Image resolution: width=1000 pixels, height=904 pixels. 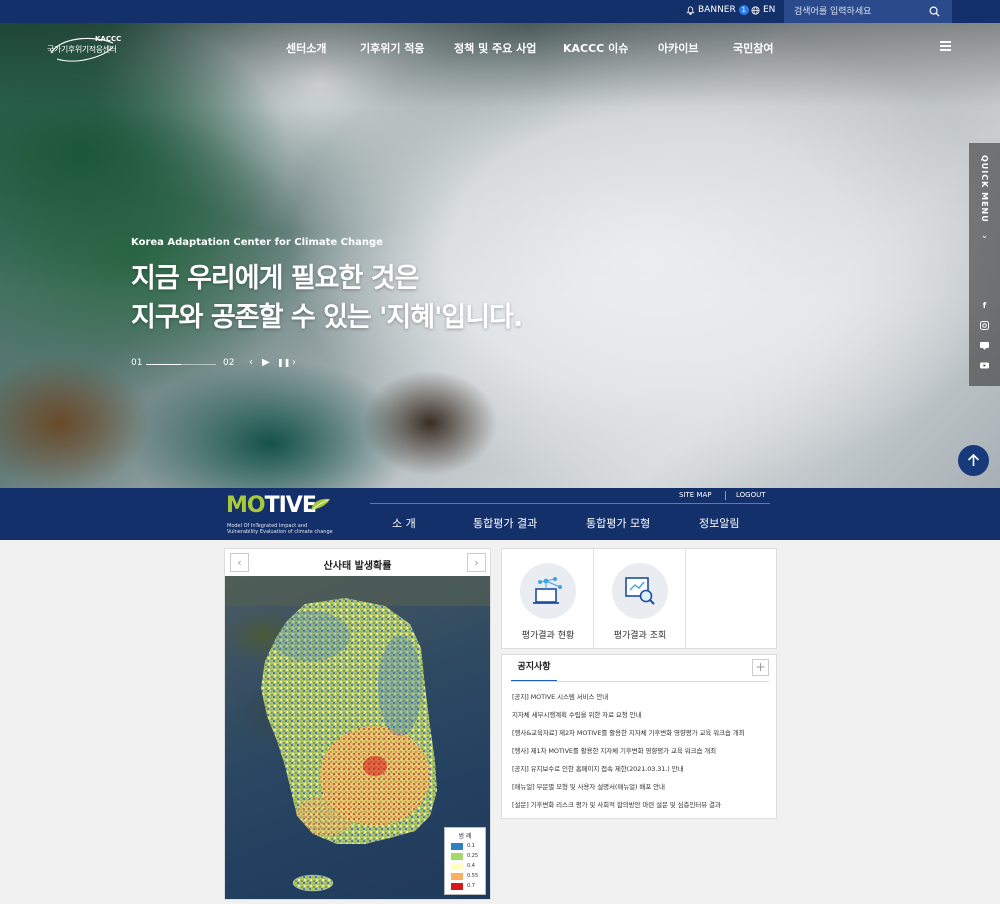 I want to click on shortcut-panel: 평가결과 현황 평가결과 조회, so click(x=639, y=598).